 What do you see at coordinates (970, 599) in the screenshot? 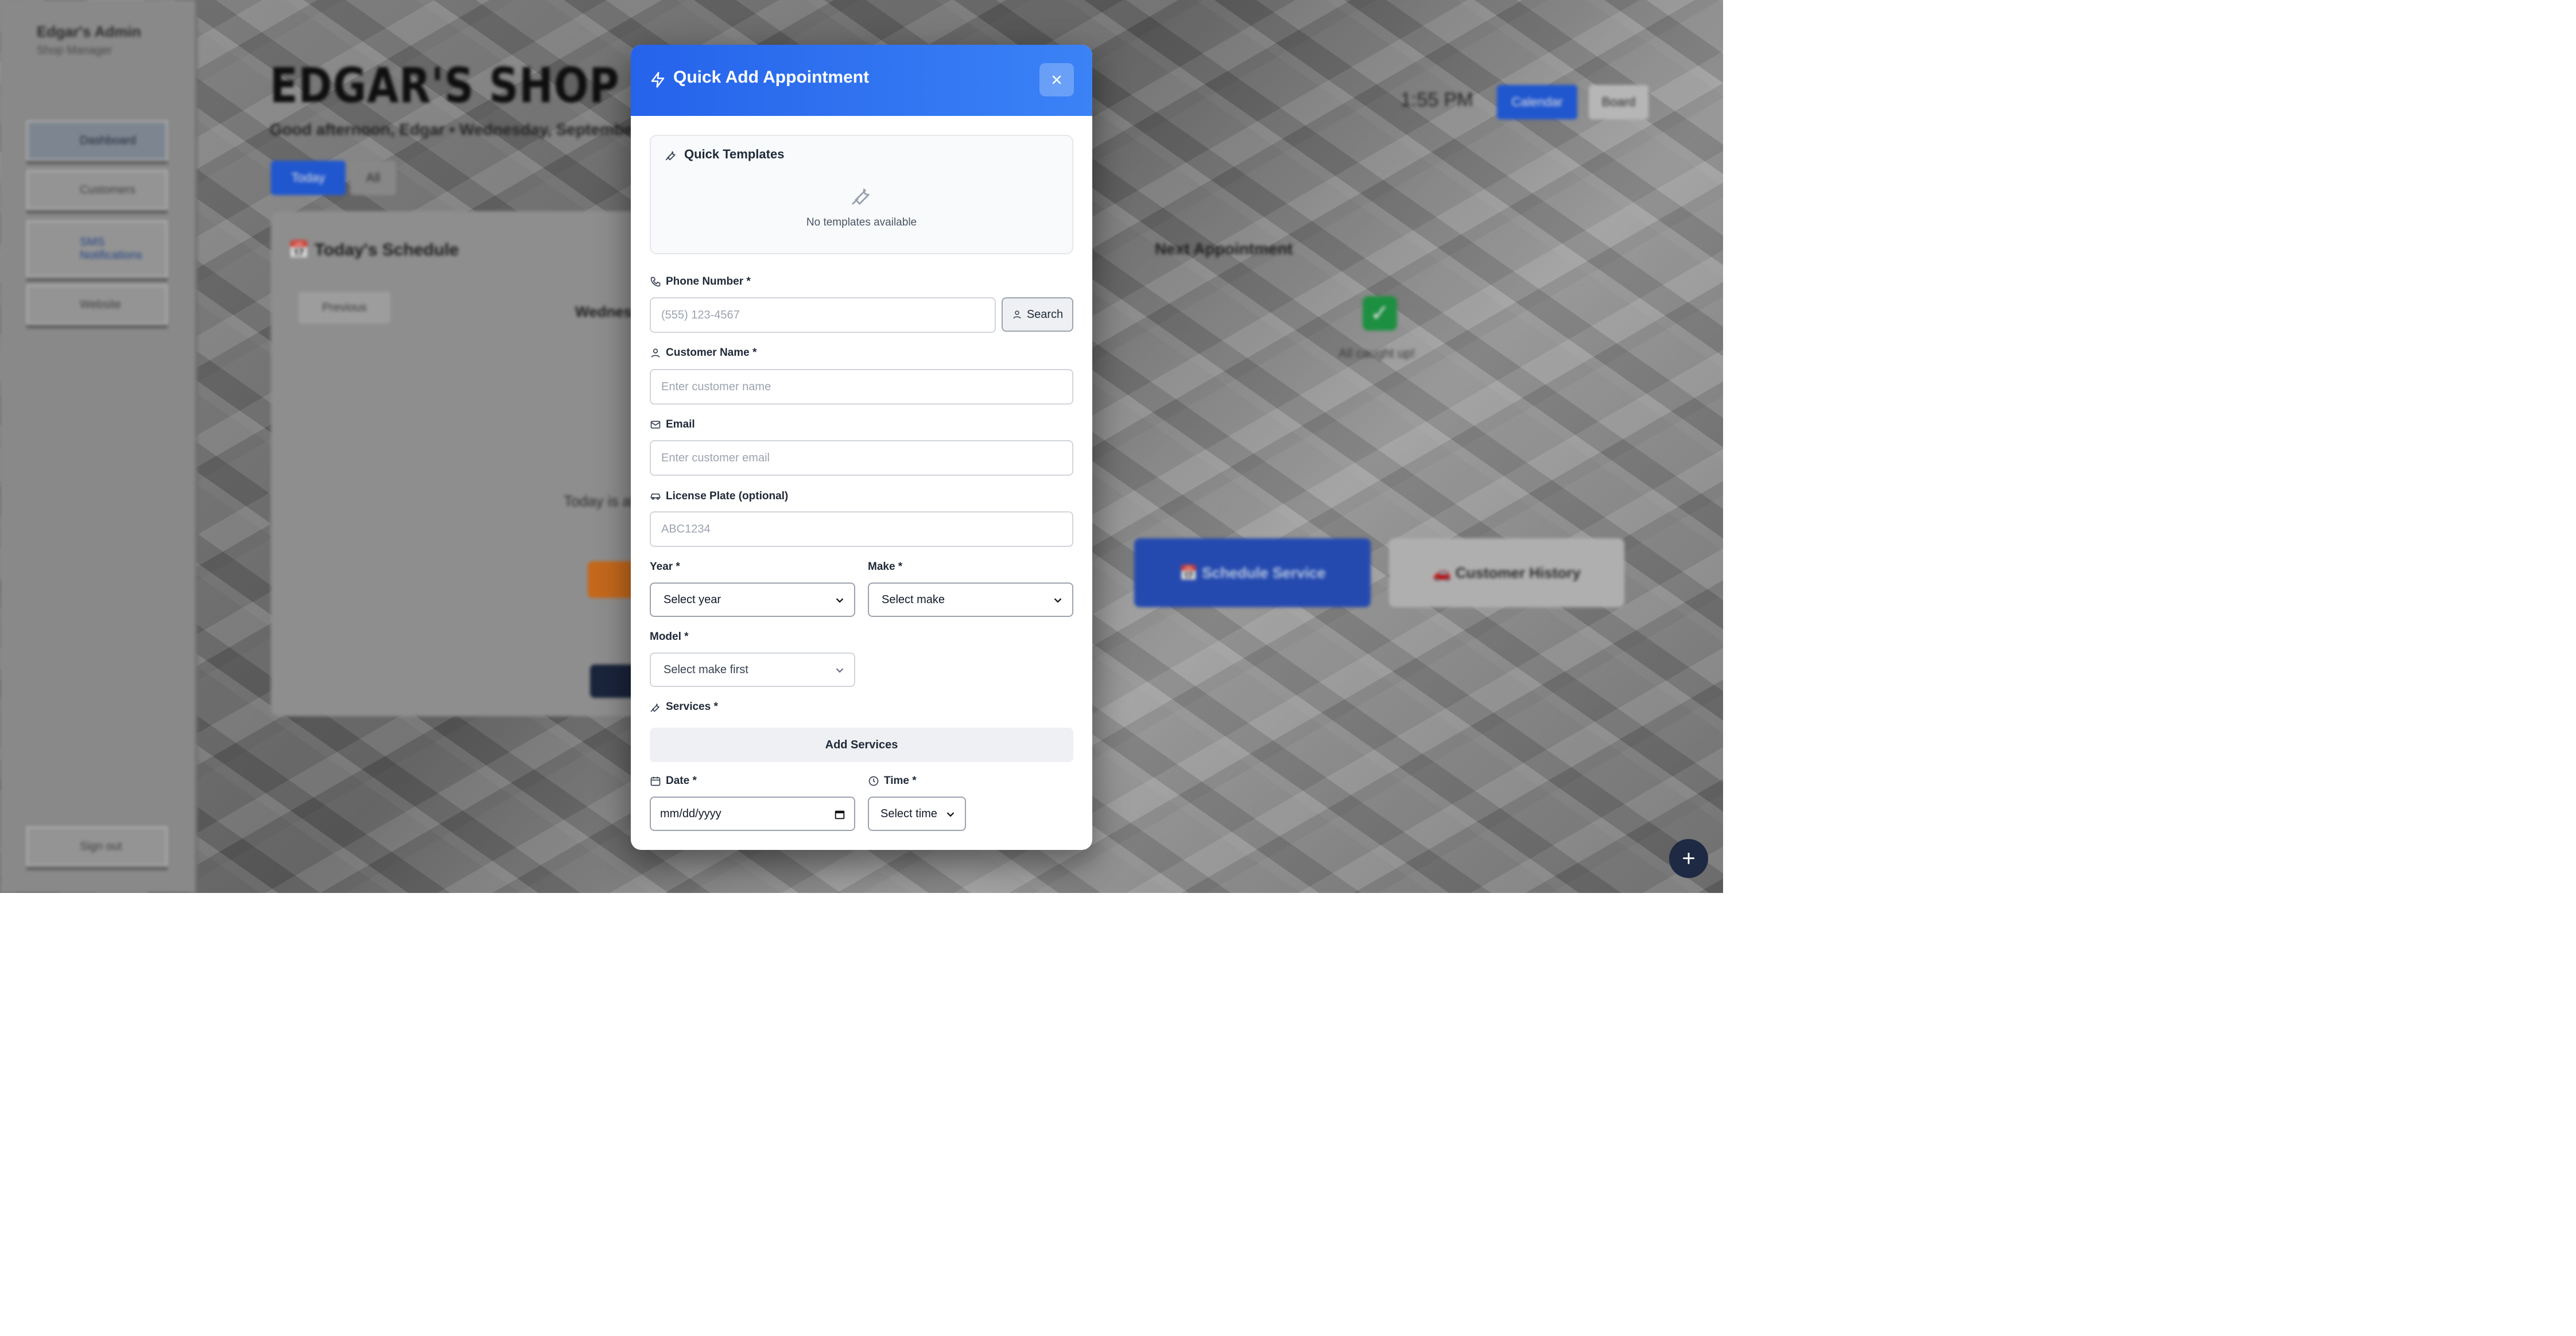
I see `make-select: Select make` at bounding box center [970, 599].